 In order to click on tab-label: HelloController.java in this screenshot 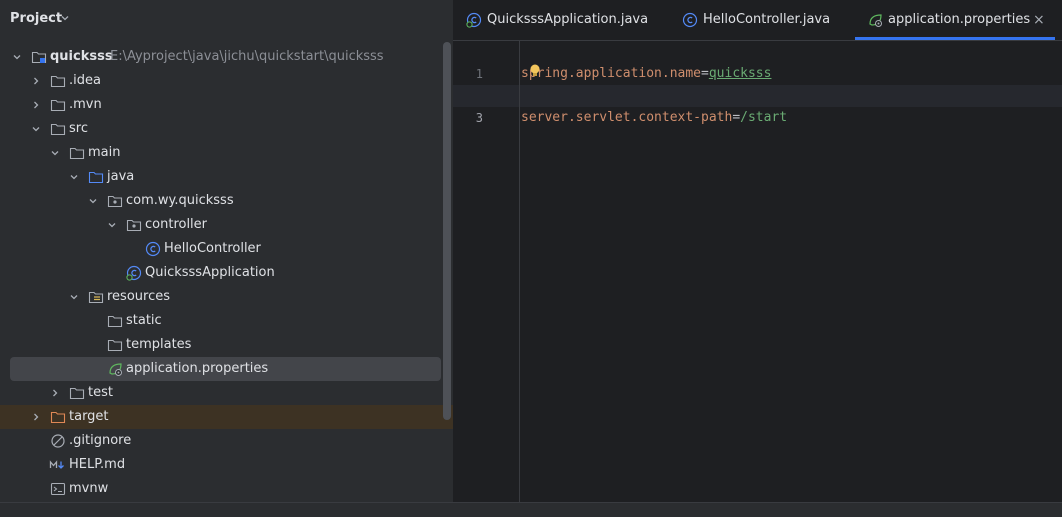, I will do `click(767, 19)`.